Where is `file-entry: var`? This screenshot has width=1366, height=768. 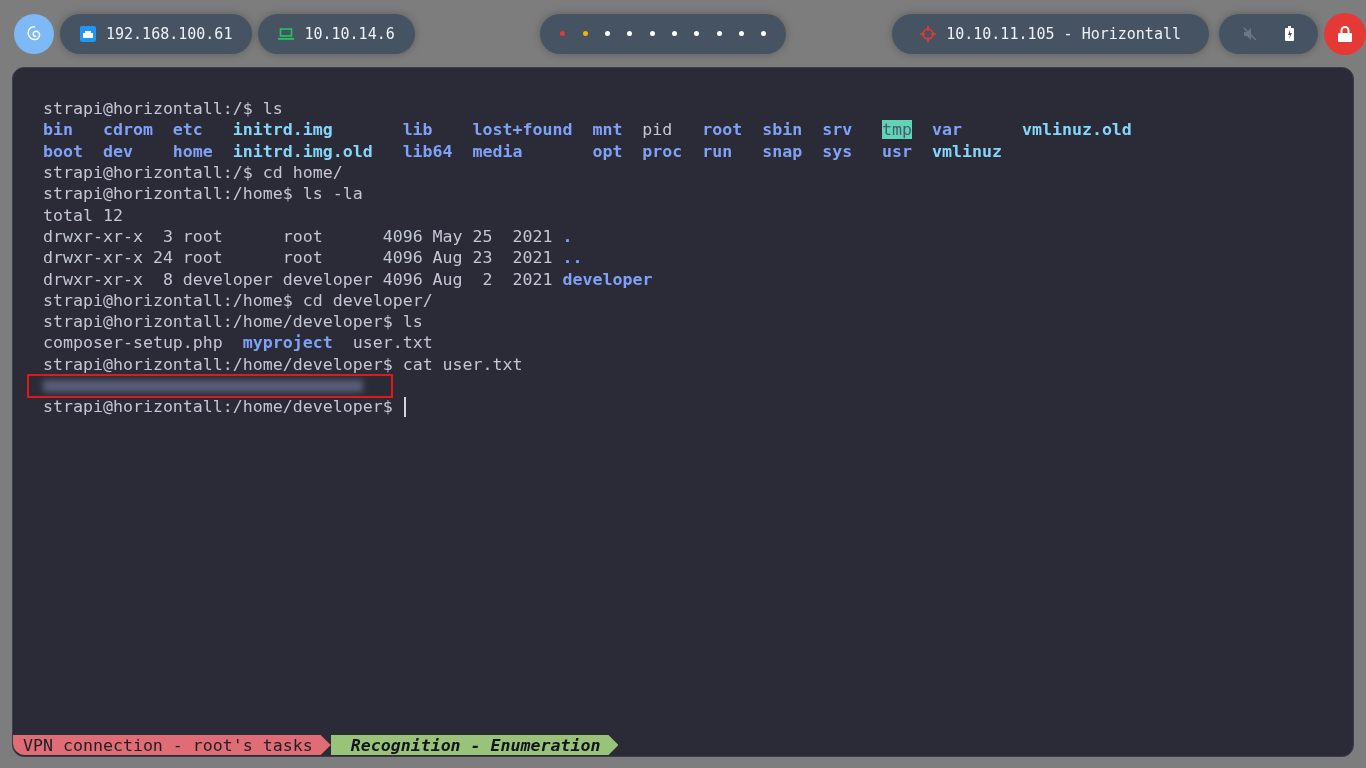 file-entry: var is located at coordinates (947, 130).